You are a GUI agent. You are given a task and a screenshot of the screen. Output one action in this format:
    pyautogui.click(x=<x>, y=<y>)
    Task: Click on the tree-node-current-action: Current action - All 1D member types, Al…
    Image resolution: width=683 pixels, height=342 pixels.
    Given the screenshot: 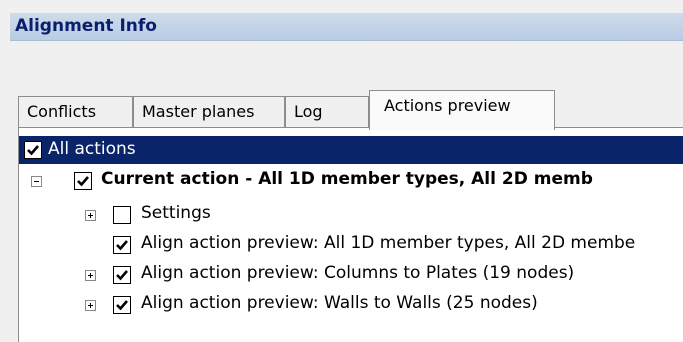 What is the action you would take?
    pyautogui.click(x=351, y=181)
    